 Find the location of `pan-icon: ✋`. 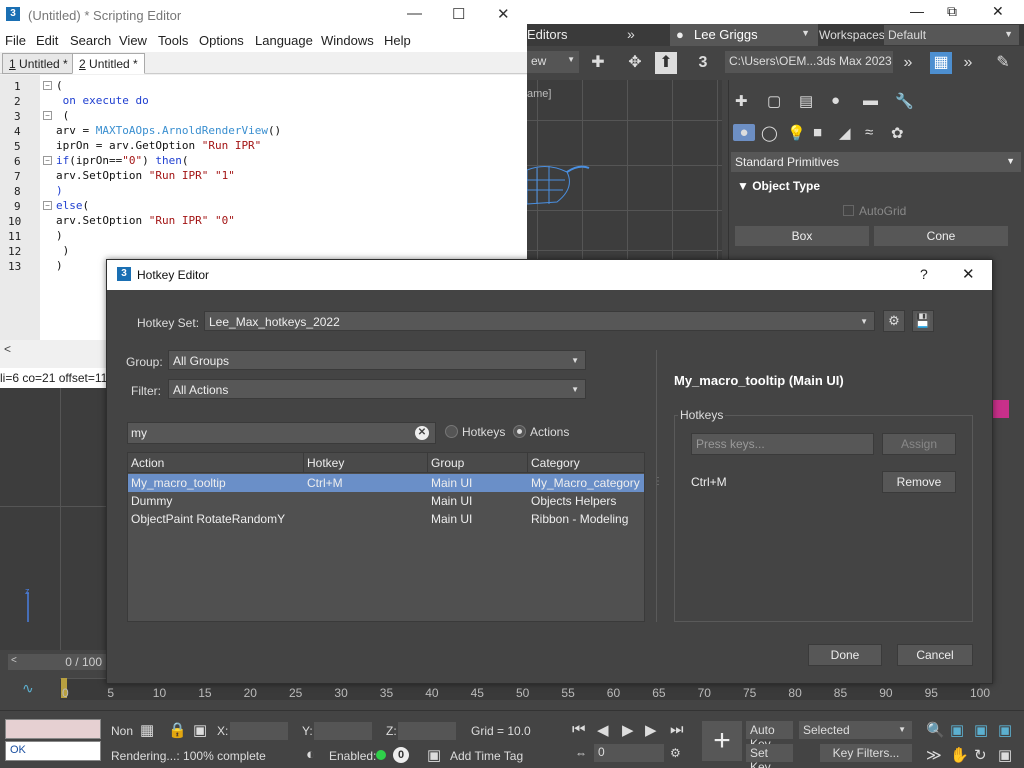

pan-icon: ✋ is located at coordinates (959, 755).